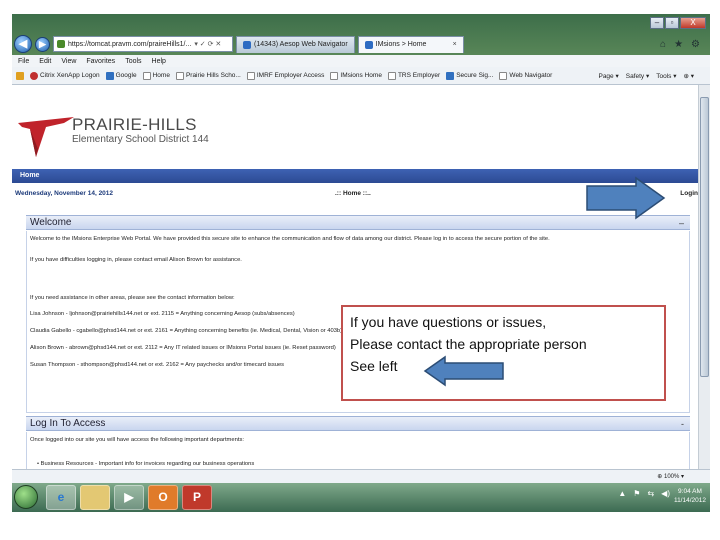 This screenshot has width=720, height=540. What do you see at coordinates (46, 137) in the screenshot?
I see `check-mark-logo-icon` at bounding box center [46, 137].